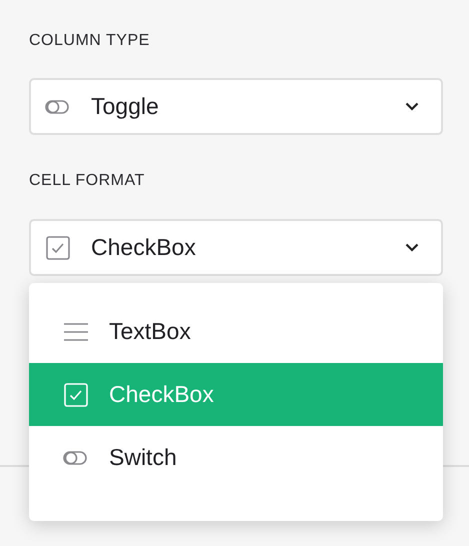 This screenshot has height=546, width=469. I want to click on field-label: COLUMN TYPE, so click(90, 41).